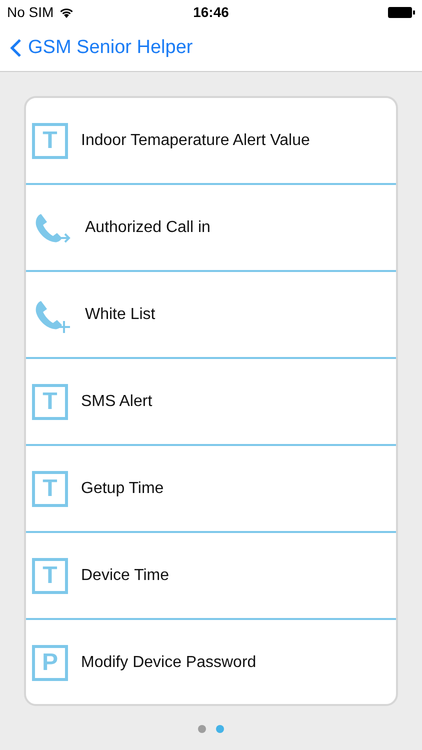 The image size is (422, 750). I want to click on menu-item: T Device Time, so click(211, 576).